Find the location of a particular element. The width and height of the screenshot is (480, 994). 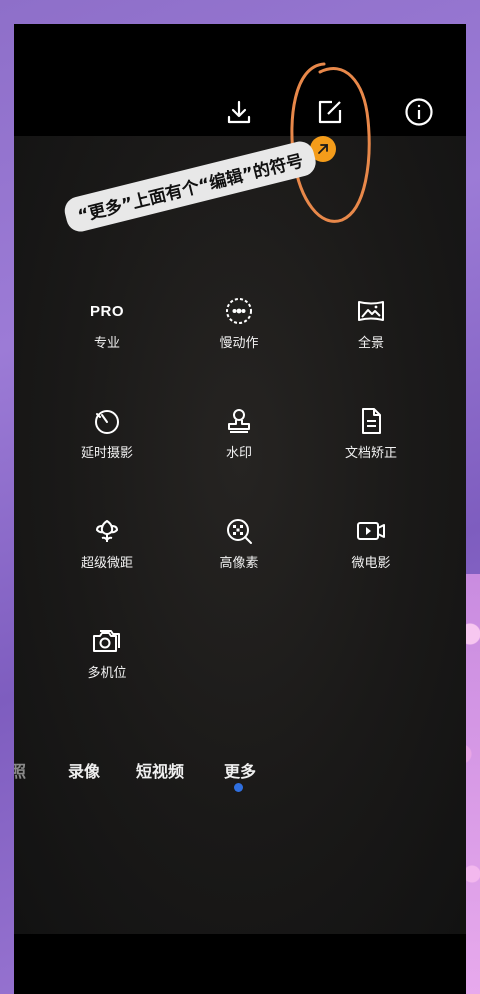

pro-text-icon: PRO is located at coordinates (107, 311).